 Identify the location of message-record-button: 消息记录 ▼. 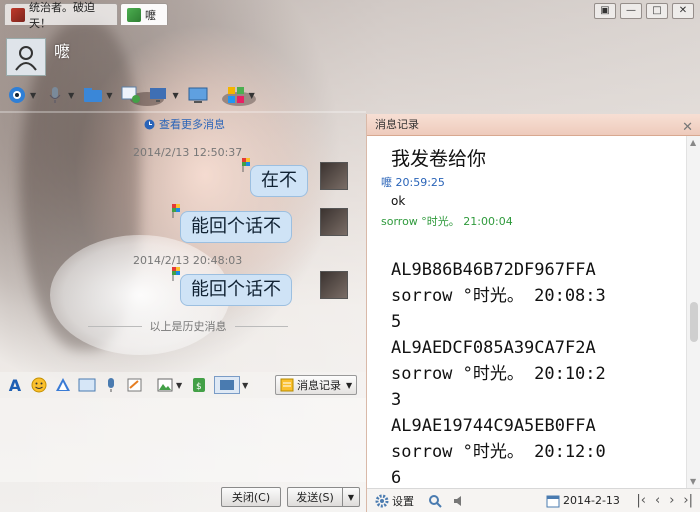
(316, 385).